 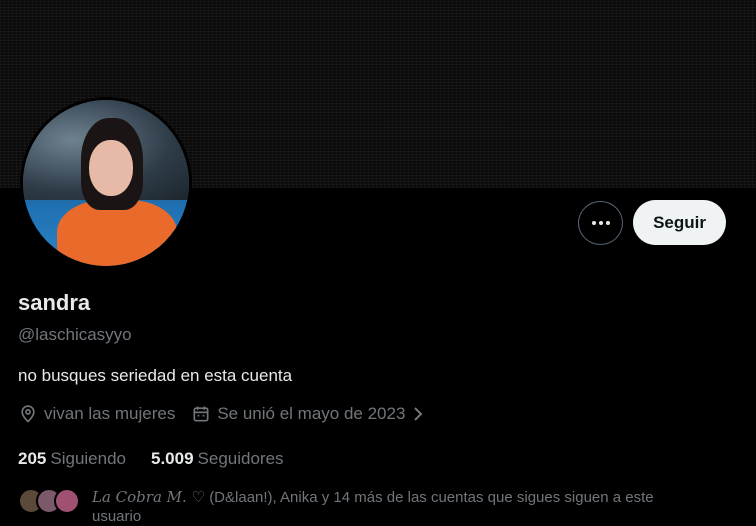 I want to click on following-label: Siguiendo, so click(x=88, y=458).